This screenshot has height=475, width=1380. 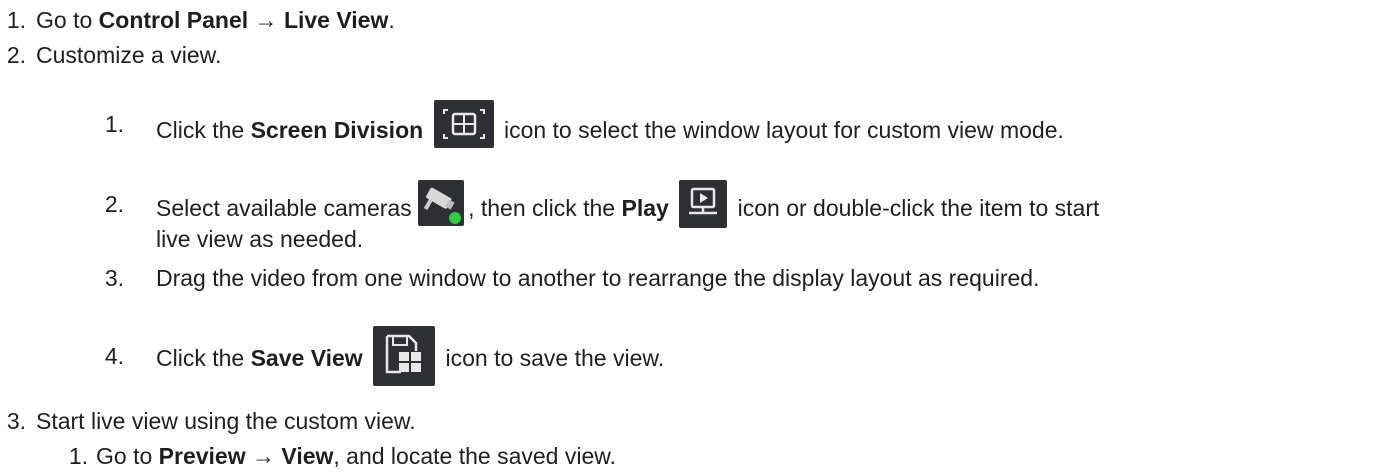 I want to click on substep-text: Select available cameras, so click(x=287, y=208).